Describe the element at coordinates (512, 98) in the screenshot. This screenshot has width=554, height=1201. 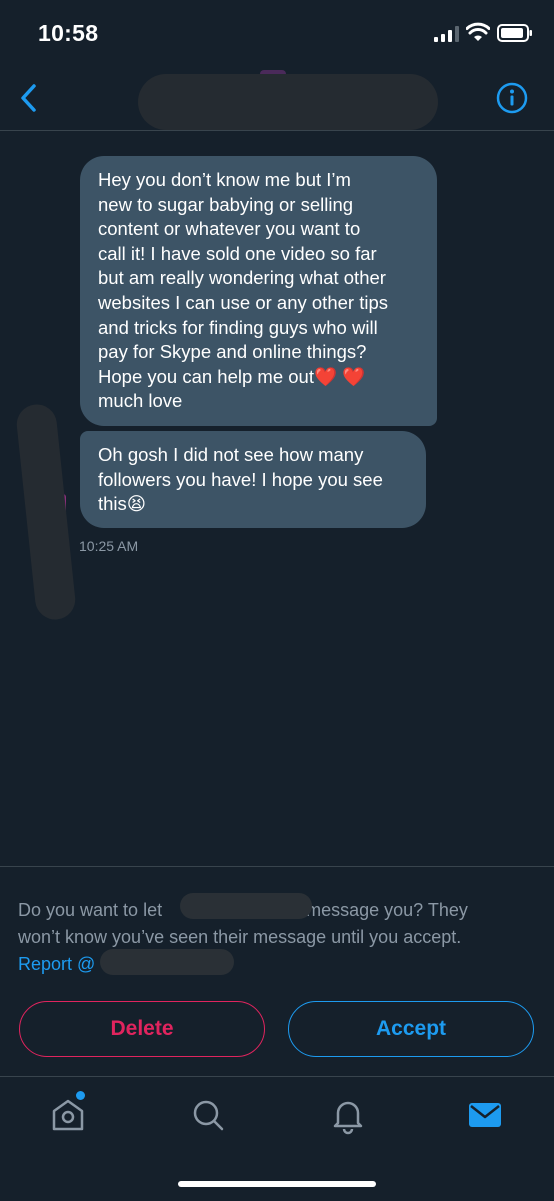
I see `info-icon` at that location.